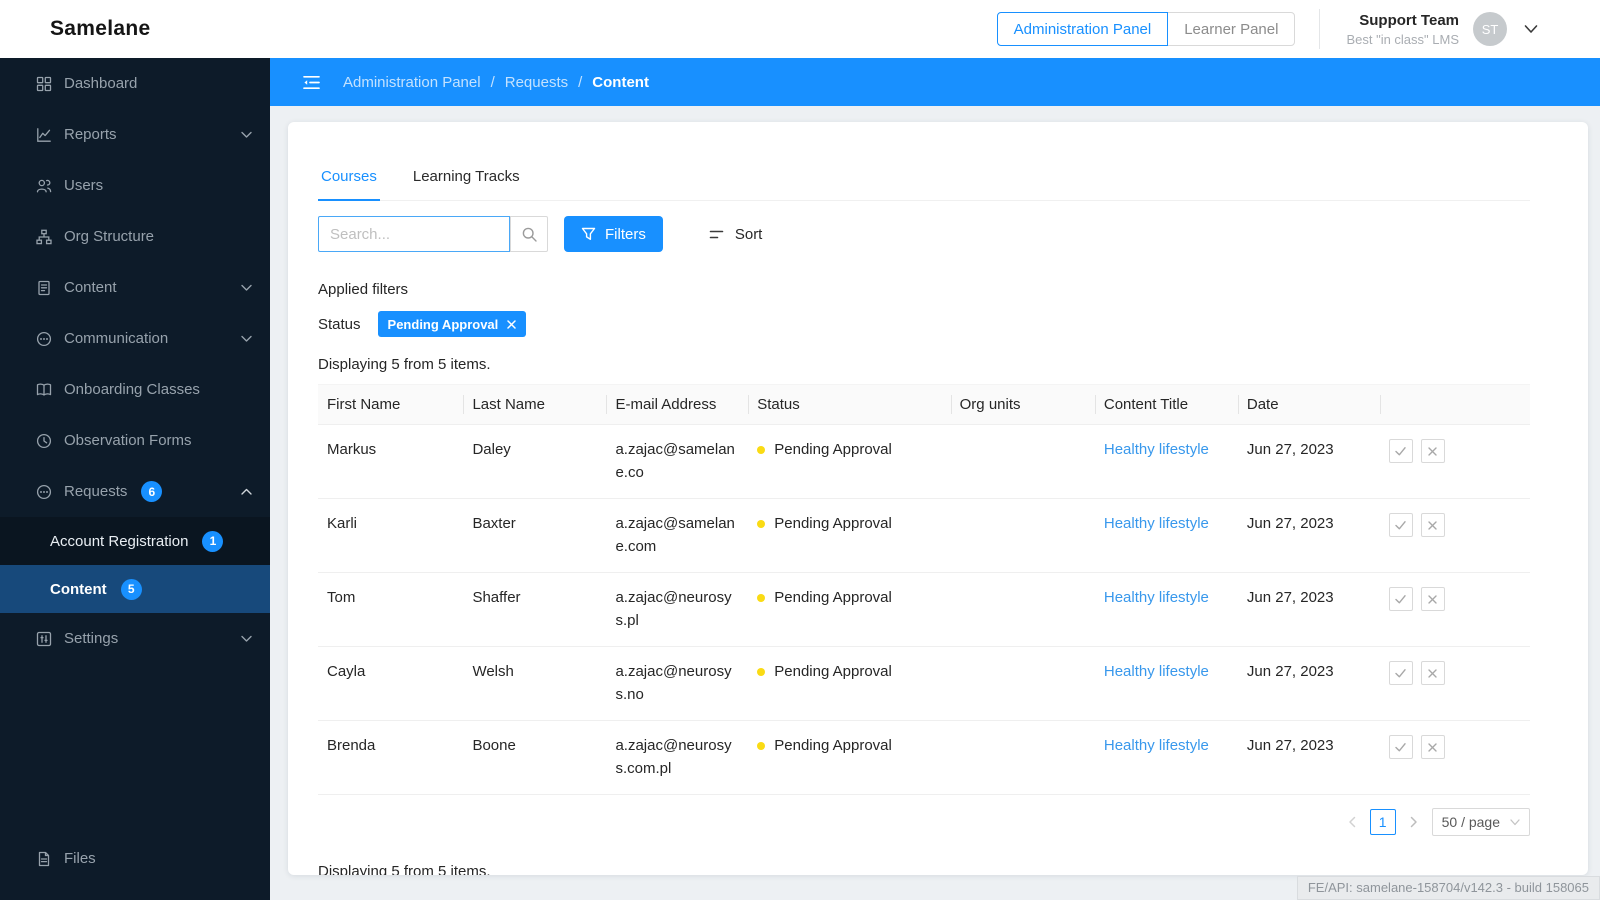 This screenshot has width=1600, height=900. I want to click on content-title-cell: Healthy lifestyle, so click(1166, 757).